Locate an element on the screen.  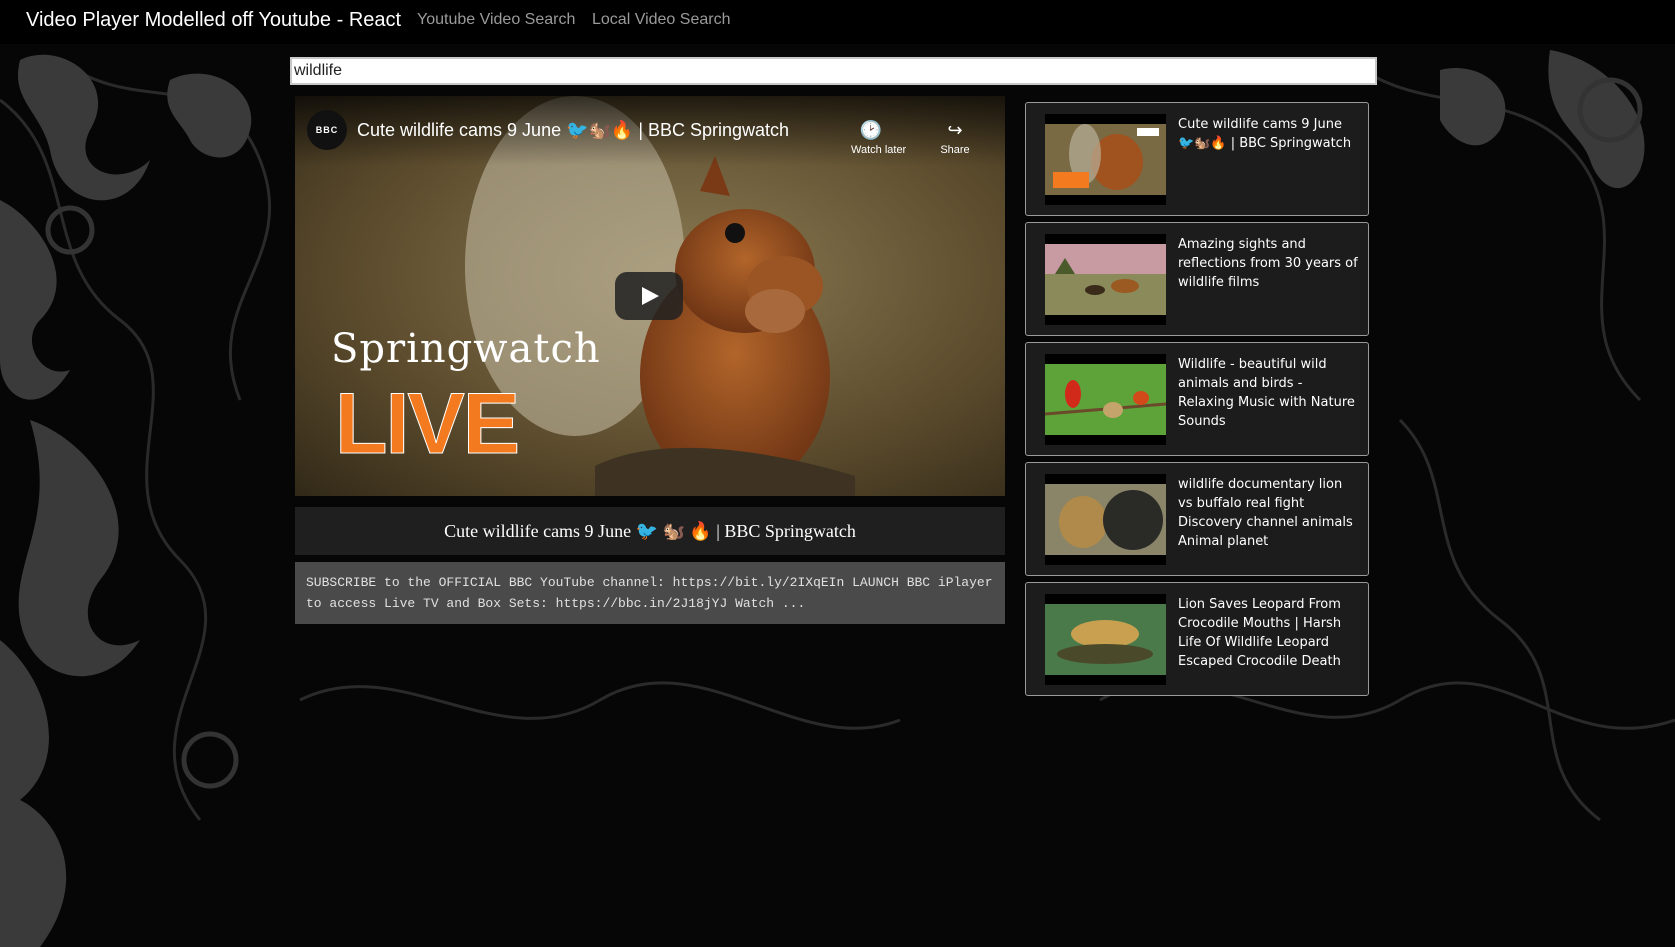
play-button is located at coordinates (649, 296).